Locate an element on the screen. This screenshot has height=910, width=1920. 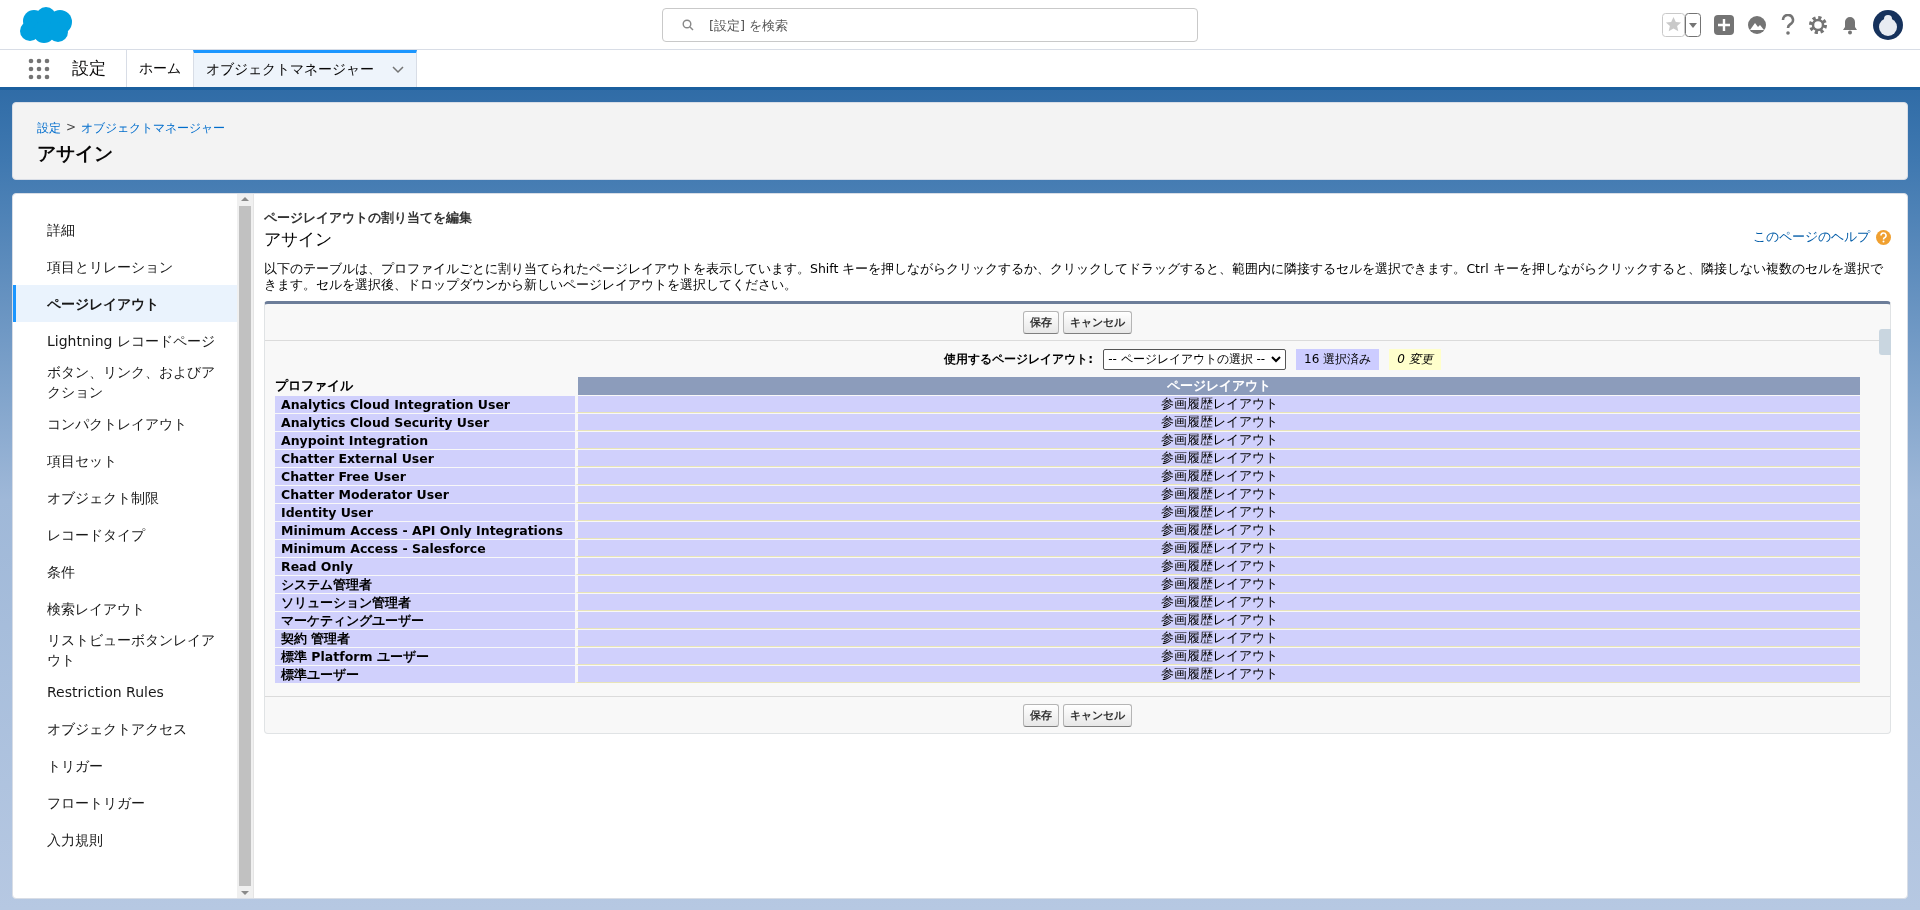
profile-cell-text: ソリューション管理者 is located at coordinates (346, 602).